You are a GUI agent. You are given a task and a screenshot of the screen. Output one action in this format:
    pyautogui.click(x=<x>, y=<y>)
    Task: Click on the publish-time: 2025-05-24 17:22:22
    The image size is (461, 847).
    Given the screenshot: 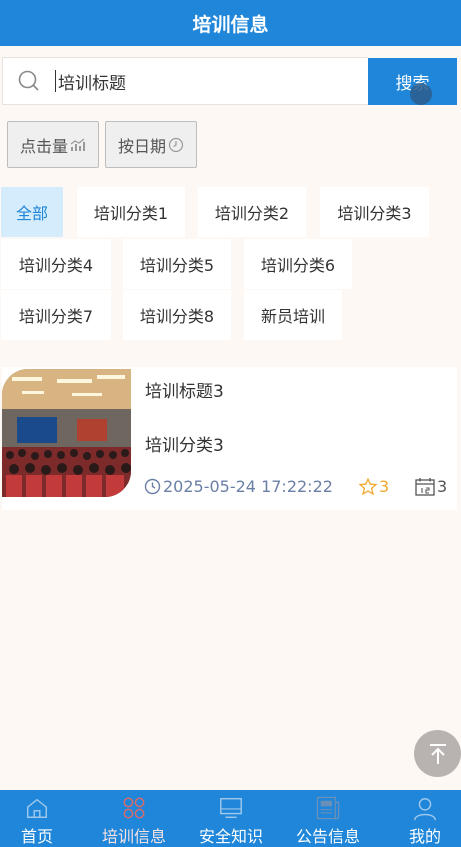 What is the action you would take?
    pyautogui.click(x=238, y=486)
    